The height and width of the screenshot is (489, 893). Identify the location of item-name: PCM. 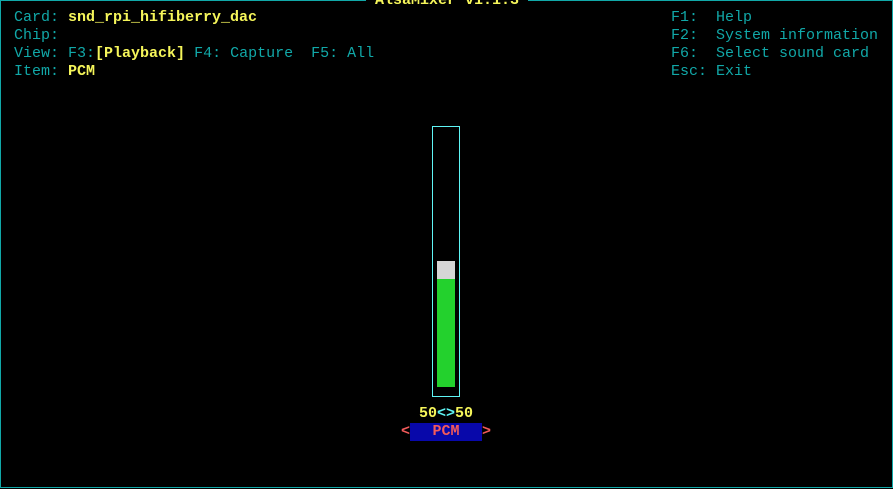
(82, 71).